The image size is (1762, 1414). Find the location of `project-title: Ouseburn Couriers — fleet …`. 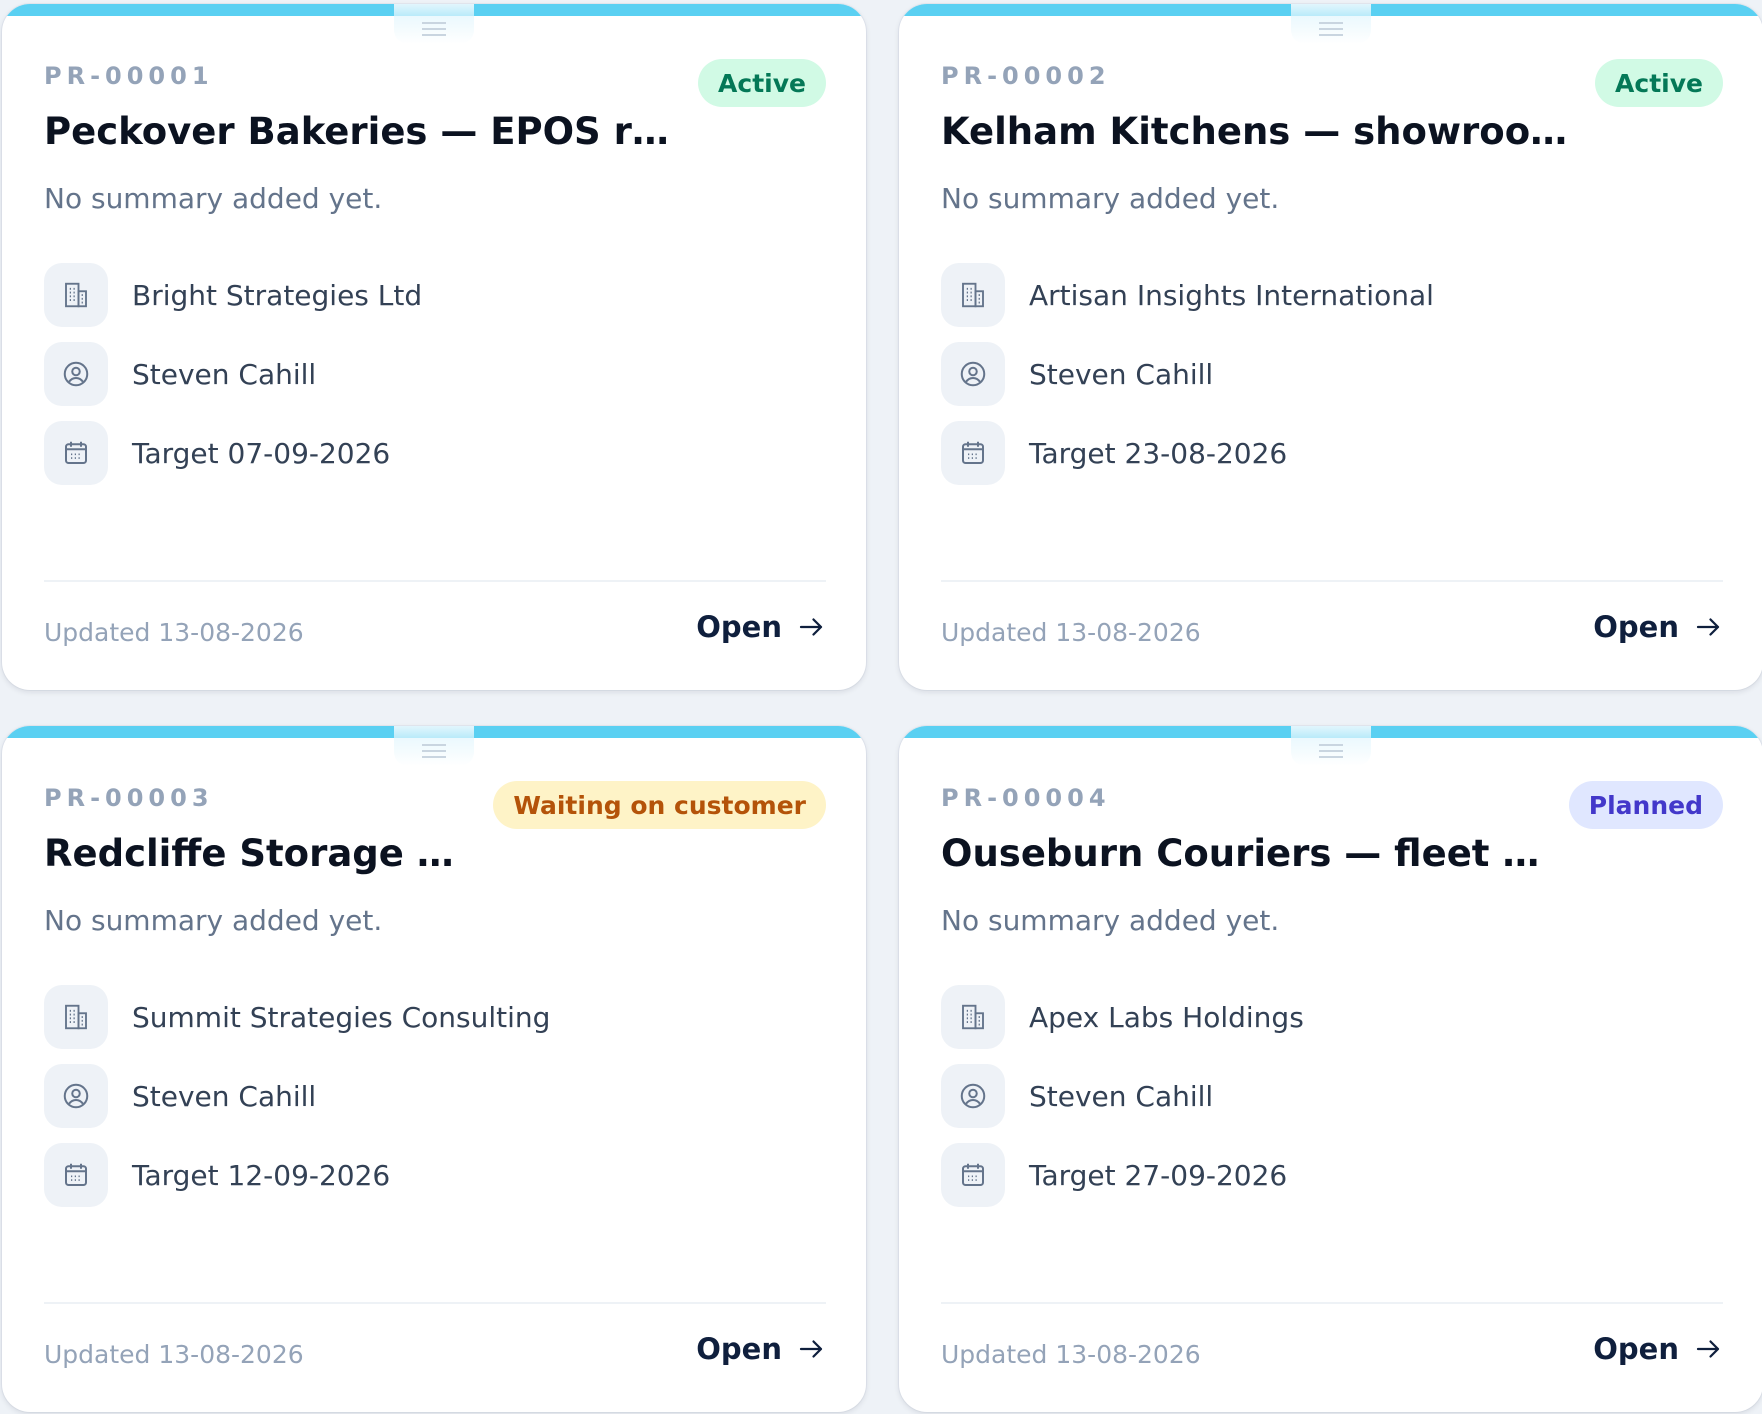

project-title: Ouseburn Couriers — fleet … is located at coordinates (1240, 853).